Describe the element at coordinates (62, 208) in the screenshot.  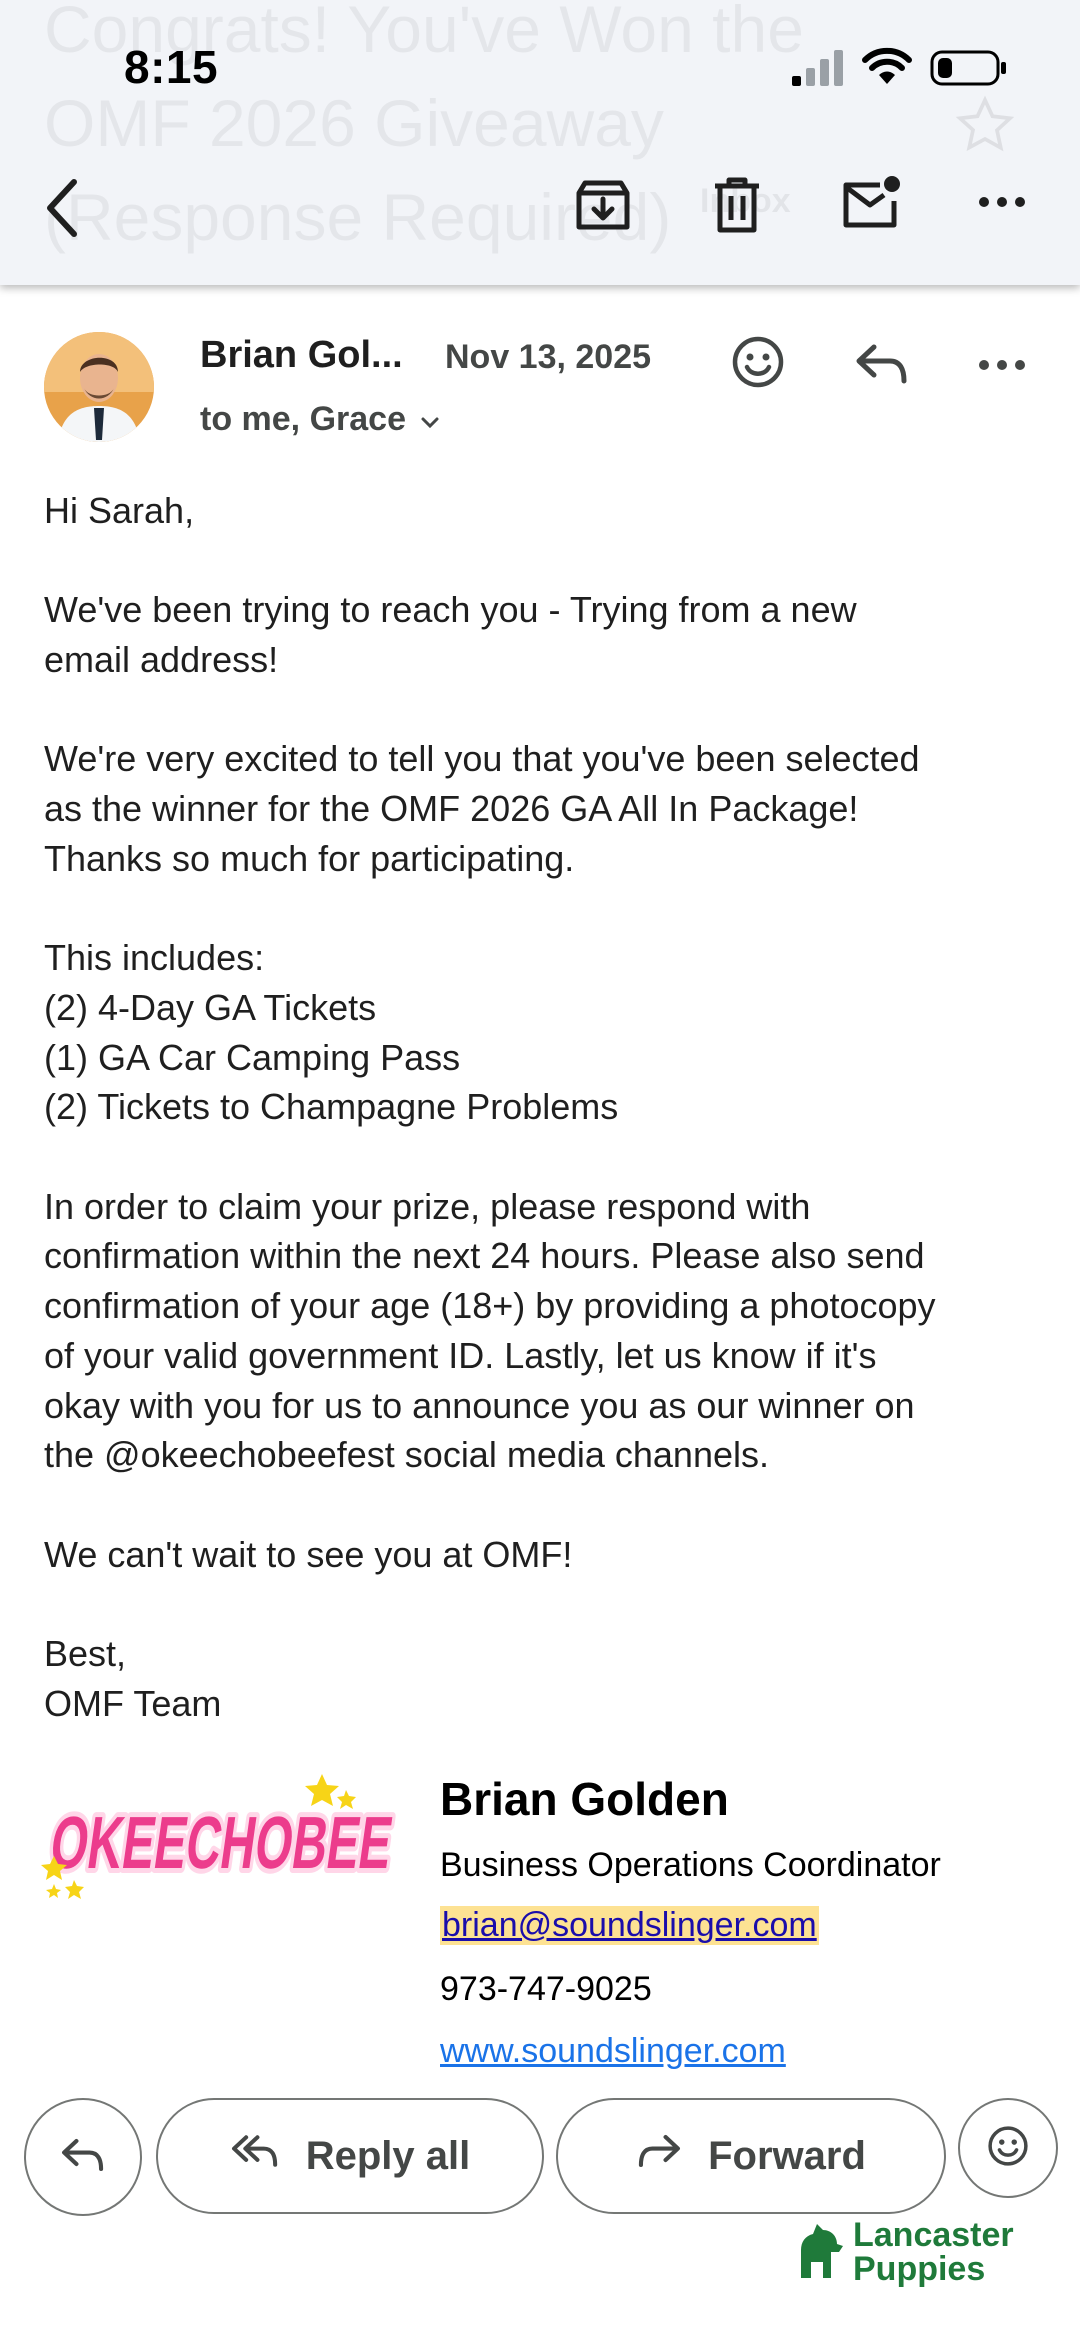
I see `back-arrow-icon` at that location.